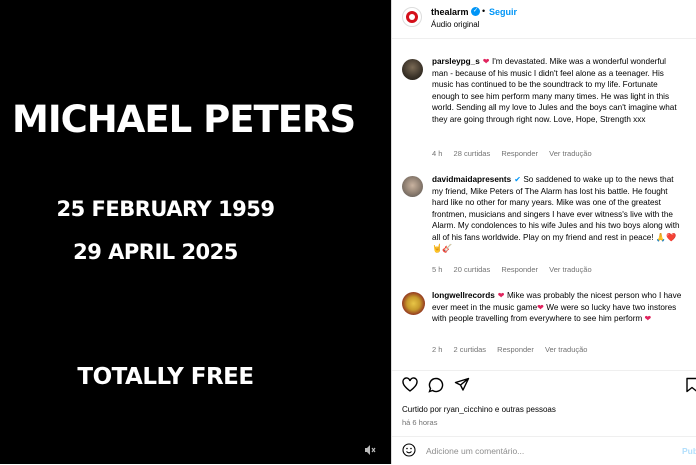 This screenshot has height=465, width=696. Describe the element at coordinates (463, 295) in the screenshot. I see `comment-username: longwellrecords` at that location.